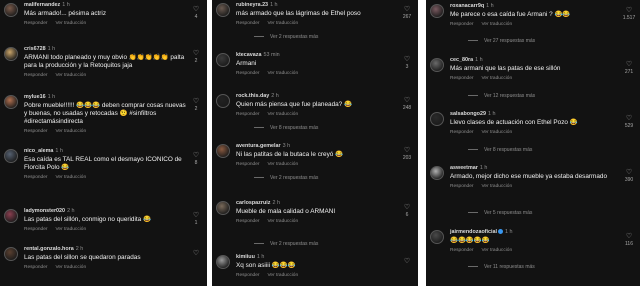  I want to click on like-control: ♡ 390, so click(629, 176).